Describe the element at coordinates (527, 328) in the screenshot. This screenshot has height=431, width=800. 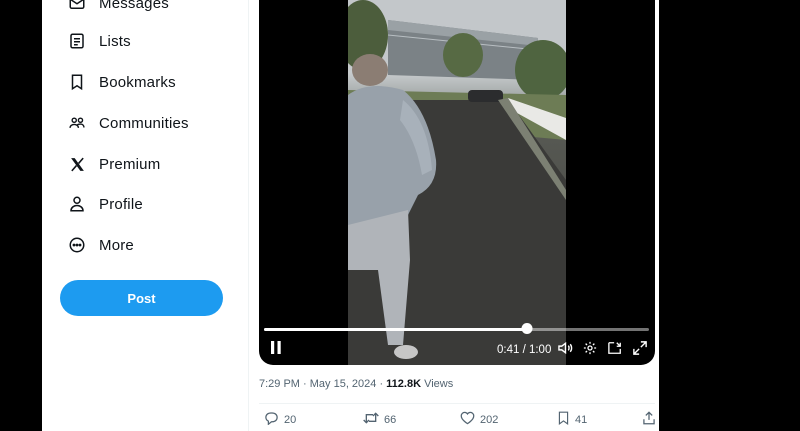
I see `progress-scrubber` at that location.